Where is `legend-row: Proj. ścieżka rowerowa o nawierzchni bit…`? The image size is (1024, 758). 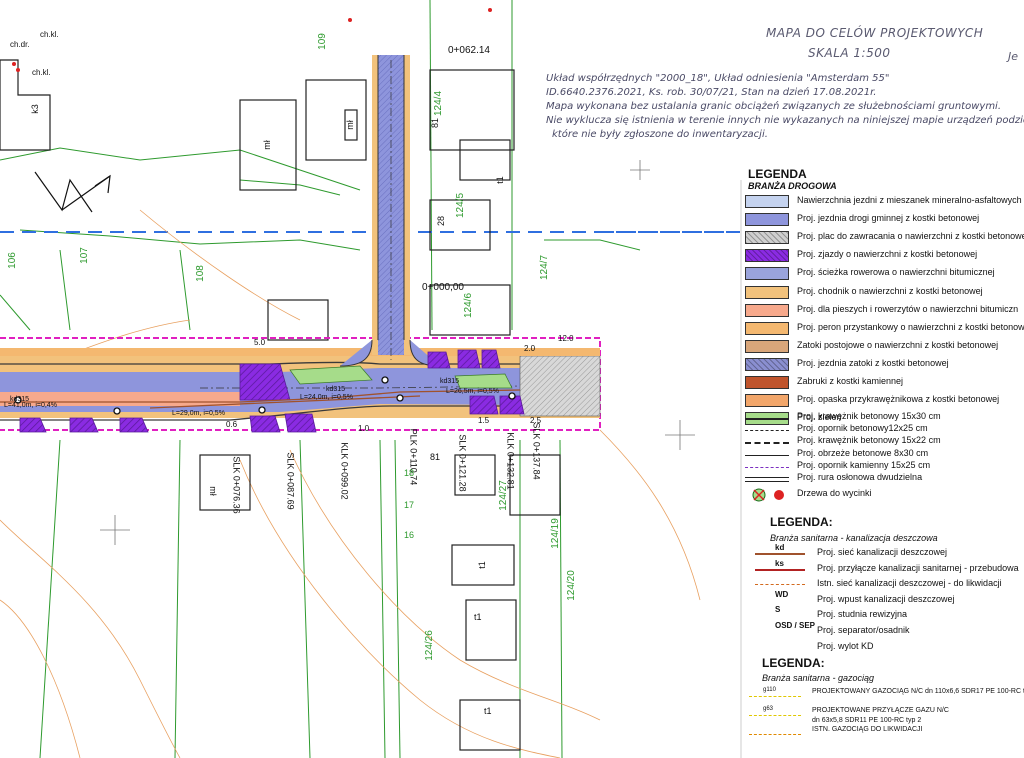 legend-row: Proj. ścieżka rowerowa o nawierzchni bit… is located at coordinates (884, 274).